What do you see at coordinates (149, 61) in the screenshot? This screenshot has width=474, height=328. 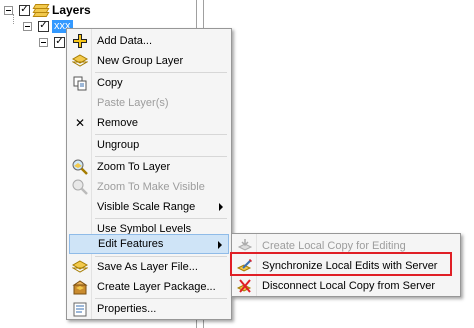 I see `menu-item-new-group-layer: New Group Layer` at bounding box center [149, 61].